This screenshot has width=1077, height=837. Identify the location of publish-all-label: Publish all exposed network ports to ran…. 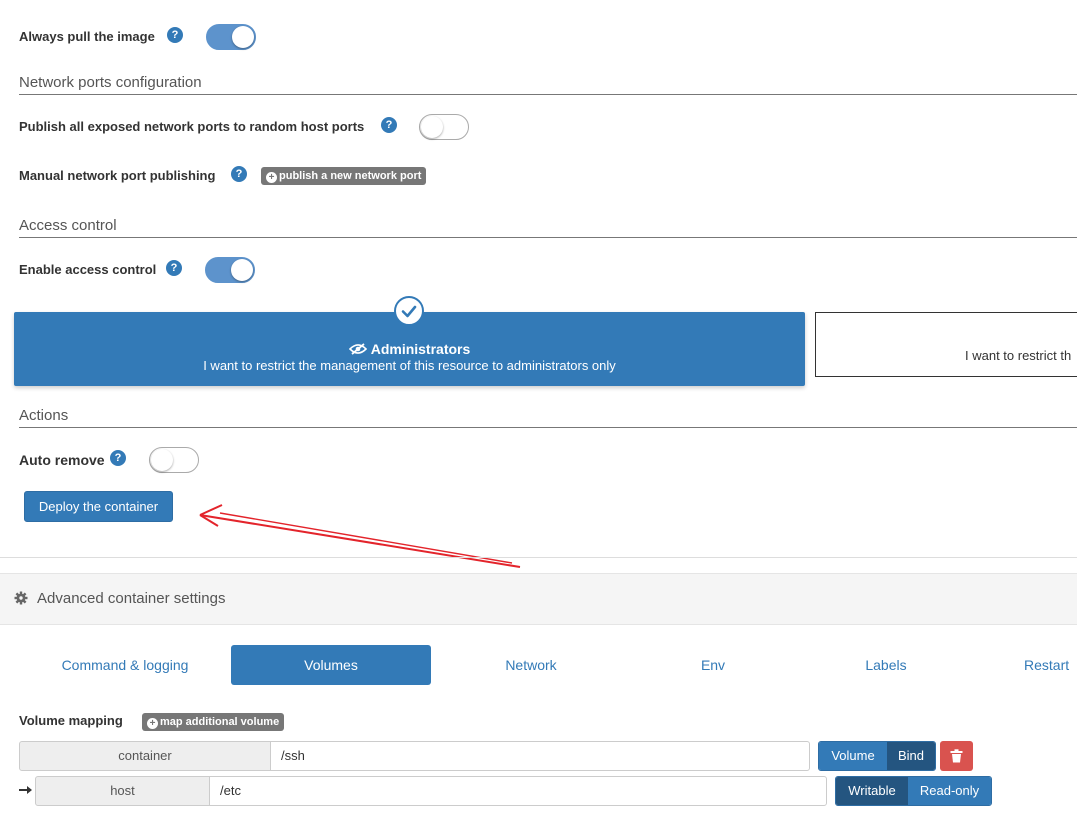
(192, 126).